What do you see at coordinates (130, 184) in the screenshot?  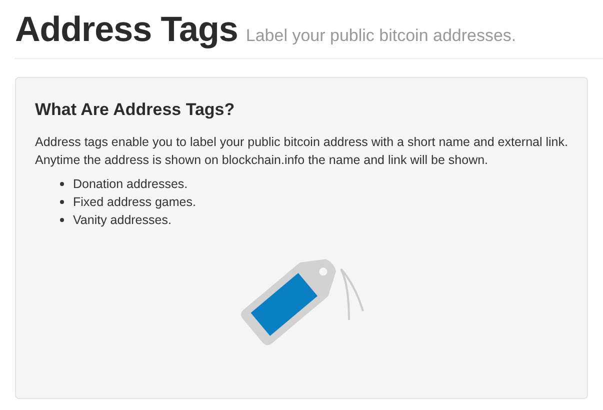 I see `list-item: Donation addresses.` at bounding box center [130, 184].